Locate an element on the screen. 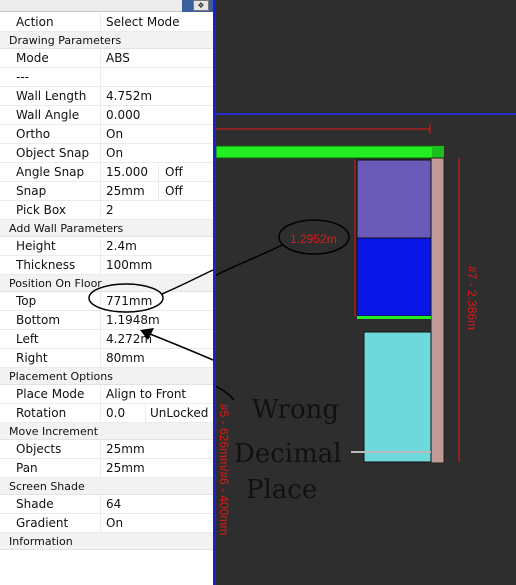 The width and height of the screenshot is (516, 585). property-label: Wall Angle is located at coordinates (48, 115).